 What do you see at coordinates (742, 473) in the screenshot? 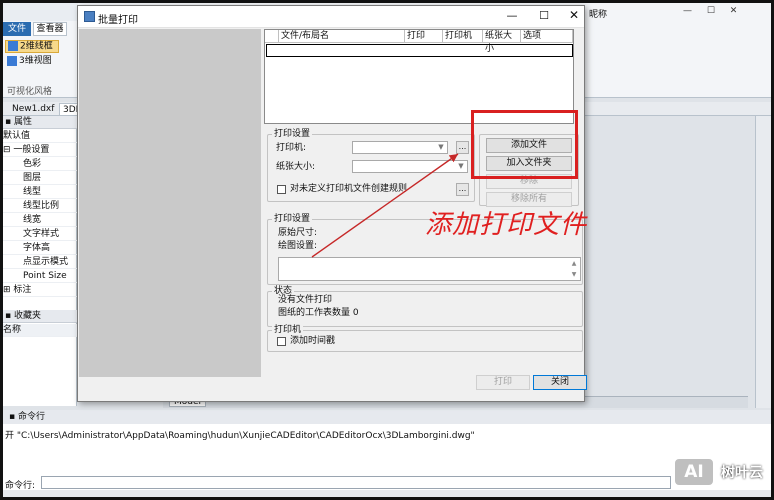
I see `watermark-text: 树叶云` at bounding box center [742, 473].